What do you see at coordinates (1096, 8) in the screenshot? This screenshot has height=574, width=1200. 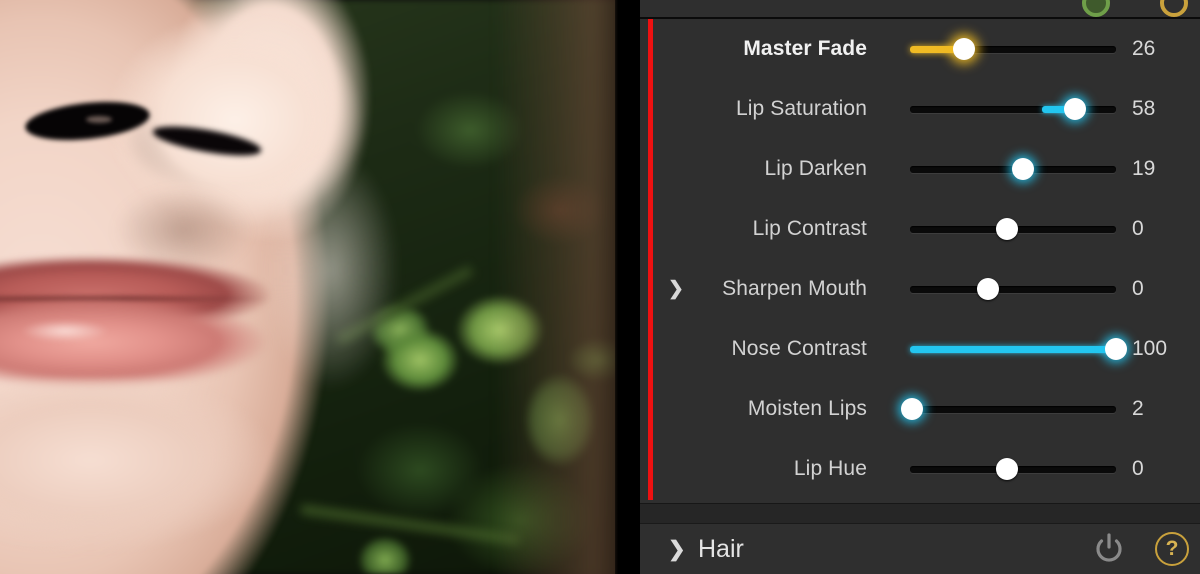 I see `green-toggle-icon` at bounding box center [1096, 8].